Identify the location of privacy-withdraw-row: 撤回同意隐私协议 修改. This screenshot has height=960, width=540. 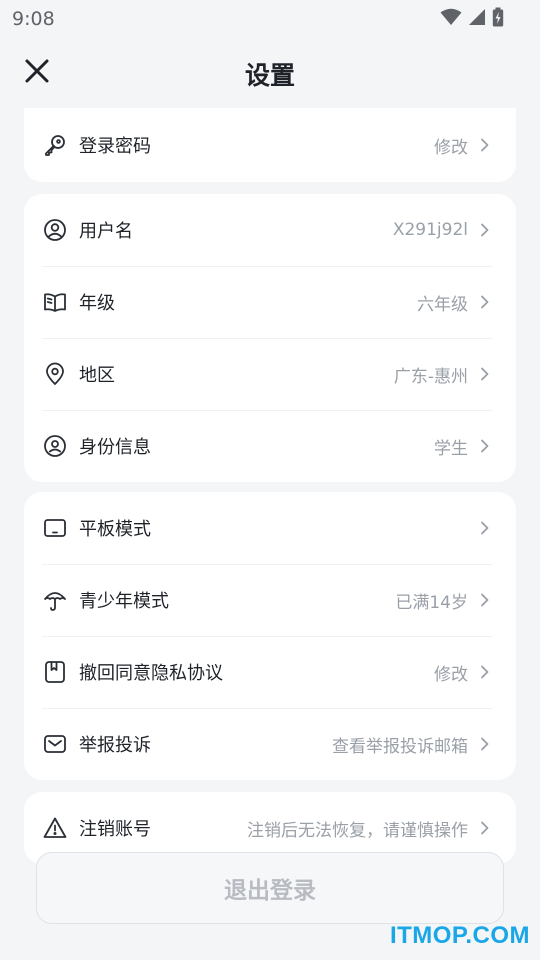
(270, 672).